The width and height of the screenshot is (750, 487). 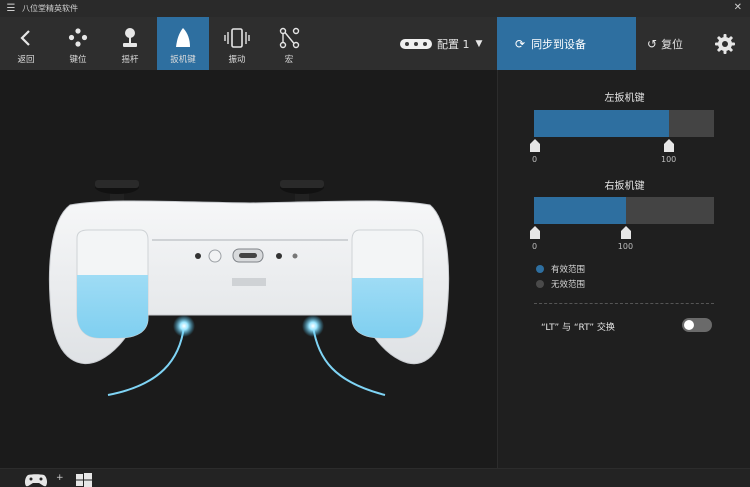 I want to click on right-trigger-effective-fill, so click(x=580, y=210).